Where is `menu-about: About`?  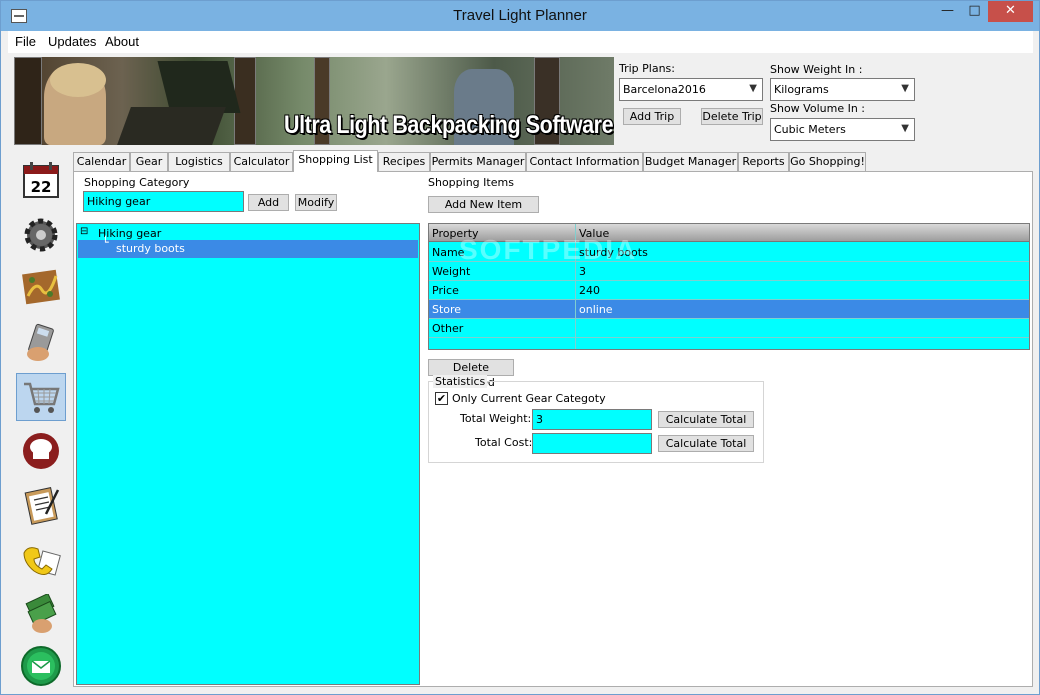
menu-about: About is located at coordinates (122, 41).